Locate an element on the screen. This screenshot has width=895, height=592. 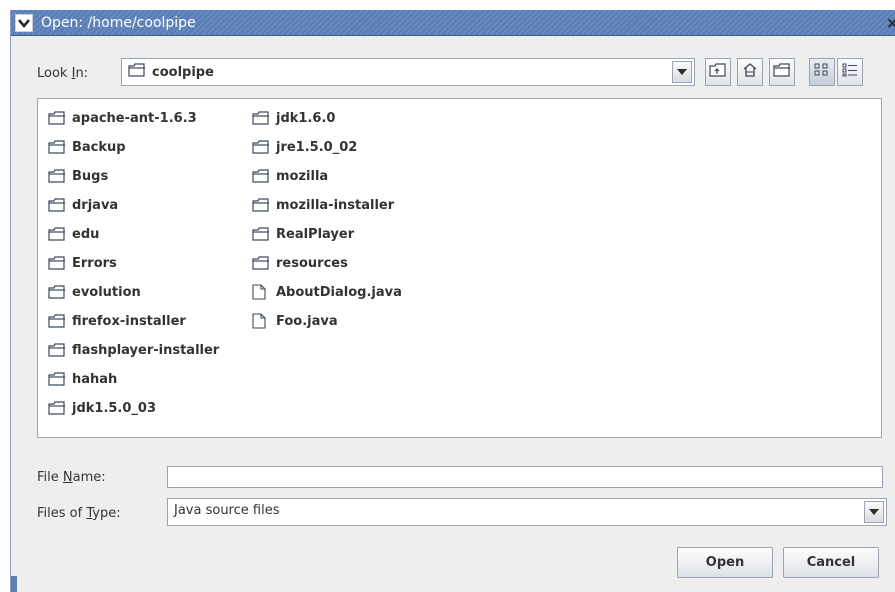
close-icon: × is located at coordinates (890, 23).